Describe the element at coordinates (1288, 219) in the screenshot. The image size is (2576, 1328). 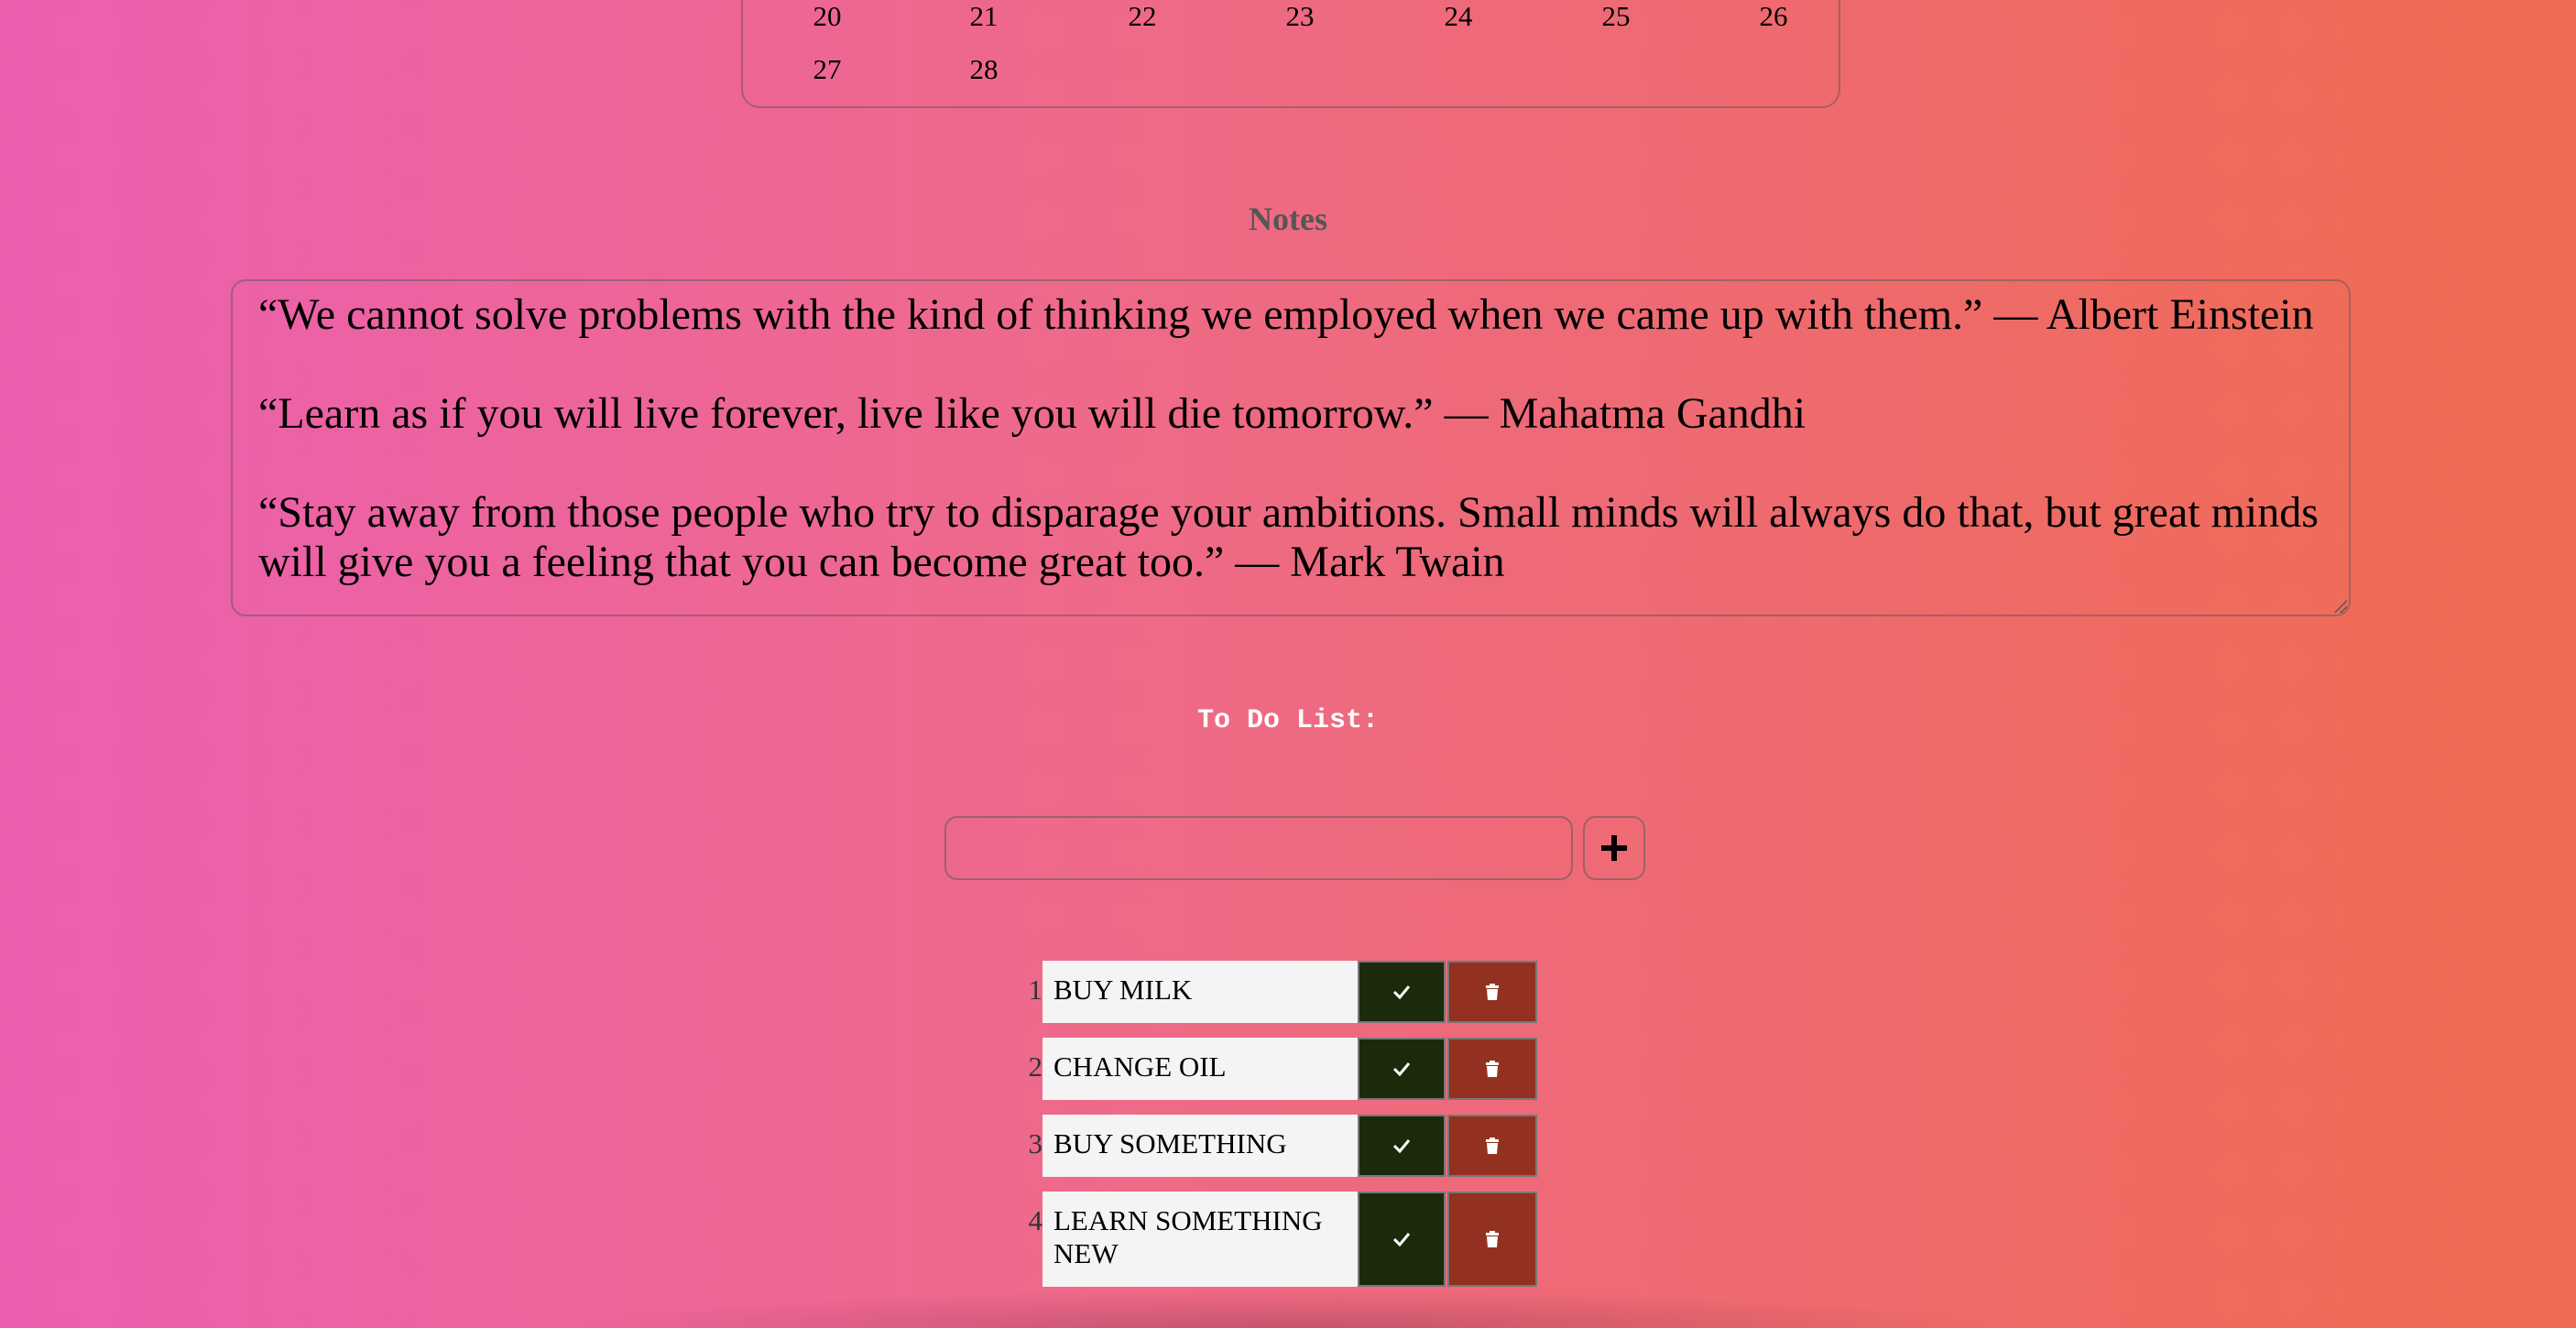
I see `notes-title: Notes` at that location.